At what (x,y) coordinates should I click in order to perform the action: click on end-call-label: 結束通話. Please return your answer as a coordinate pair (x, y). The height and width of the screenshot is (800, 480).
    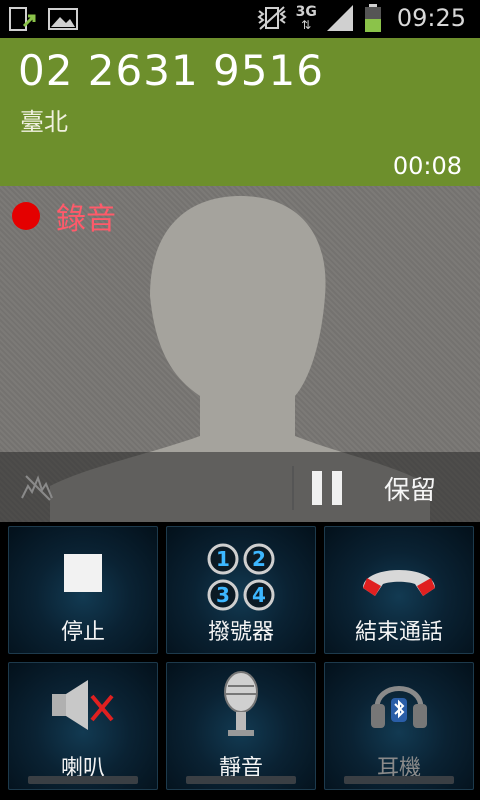
    Looking at the image, I should click on (398, 632).